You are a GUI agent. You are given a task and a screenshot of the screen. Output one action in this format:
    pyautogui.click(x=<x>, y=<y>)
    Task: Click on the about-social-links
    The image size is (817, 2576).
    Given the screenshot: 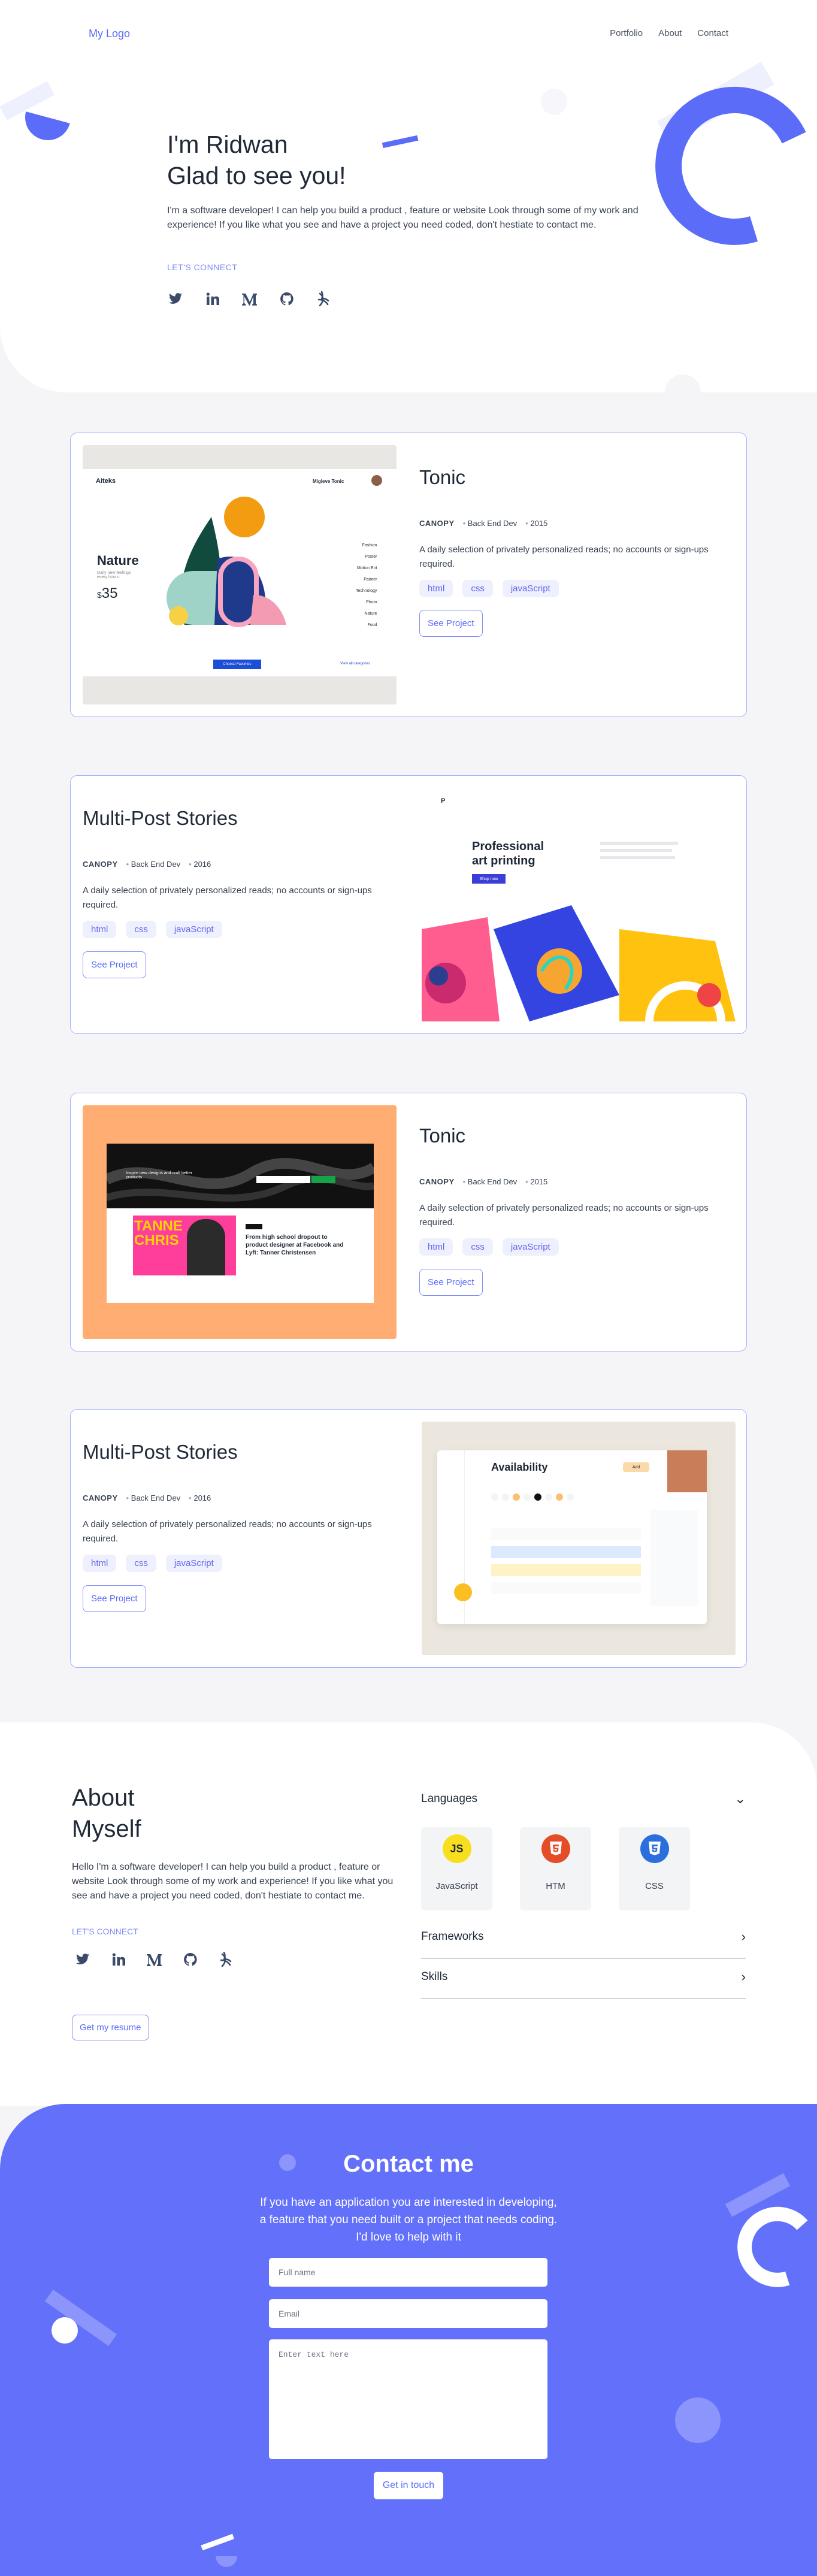 What is the action you would take?
    pyautogui.click(x=154, y=1959)
    